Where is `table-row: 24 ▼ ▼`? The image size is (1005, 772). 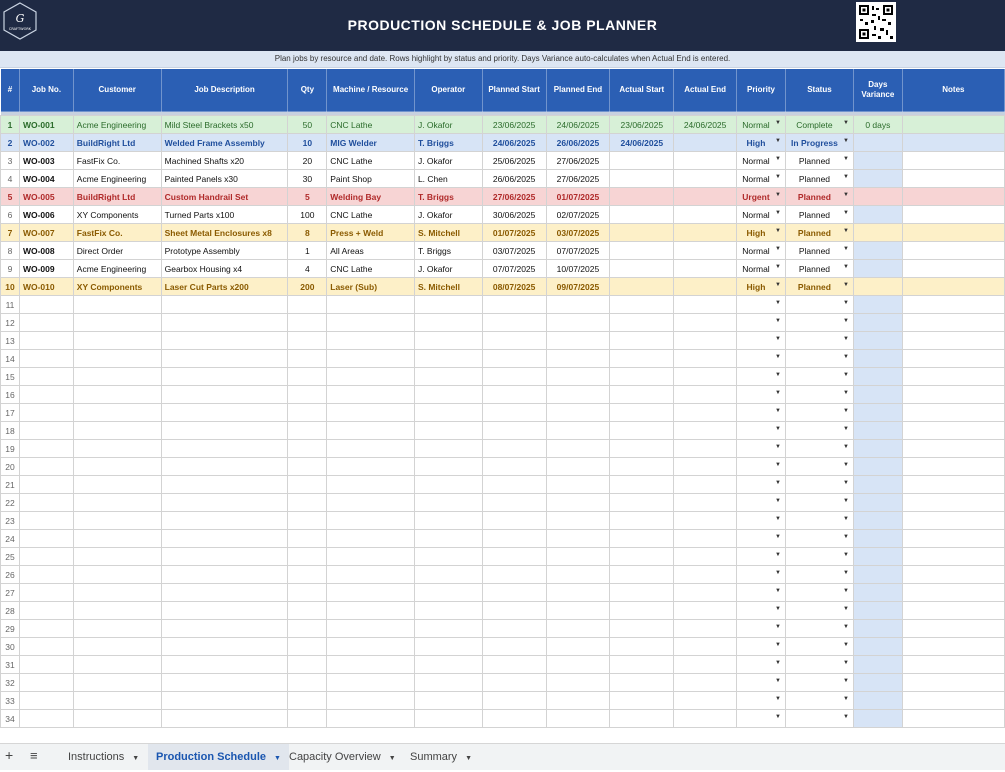
table-row: 24 ▼ ▼ is located at coordinates (502, 538).